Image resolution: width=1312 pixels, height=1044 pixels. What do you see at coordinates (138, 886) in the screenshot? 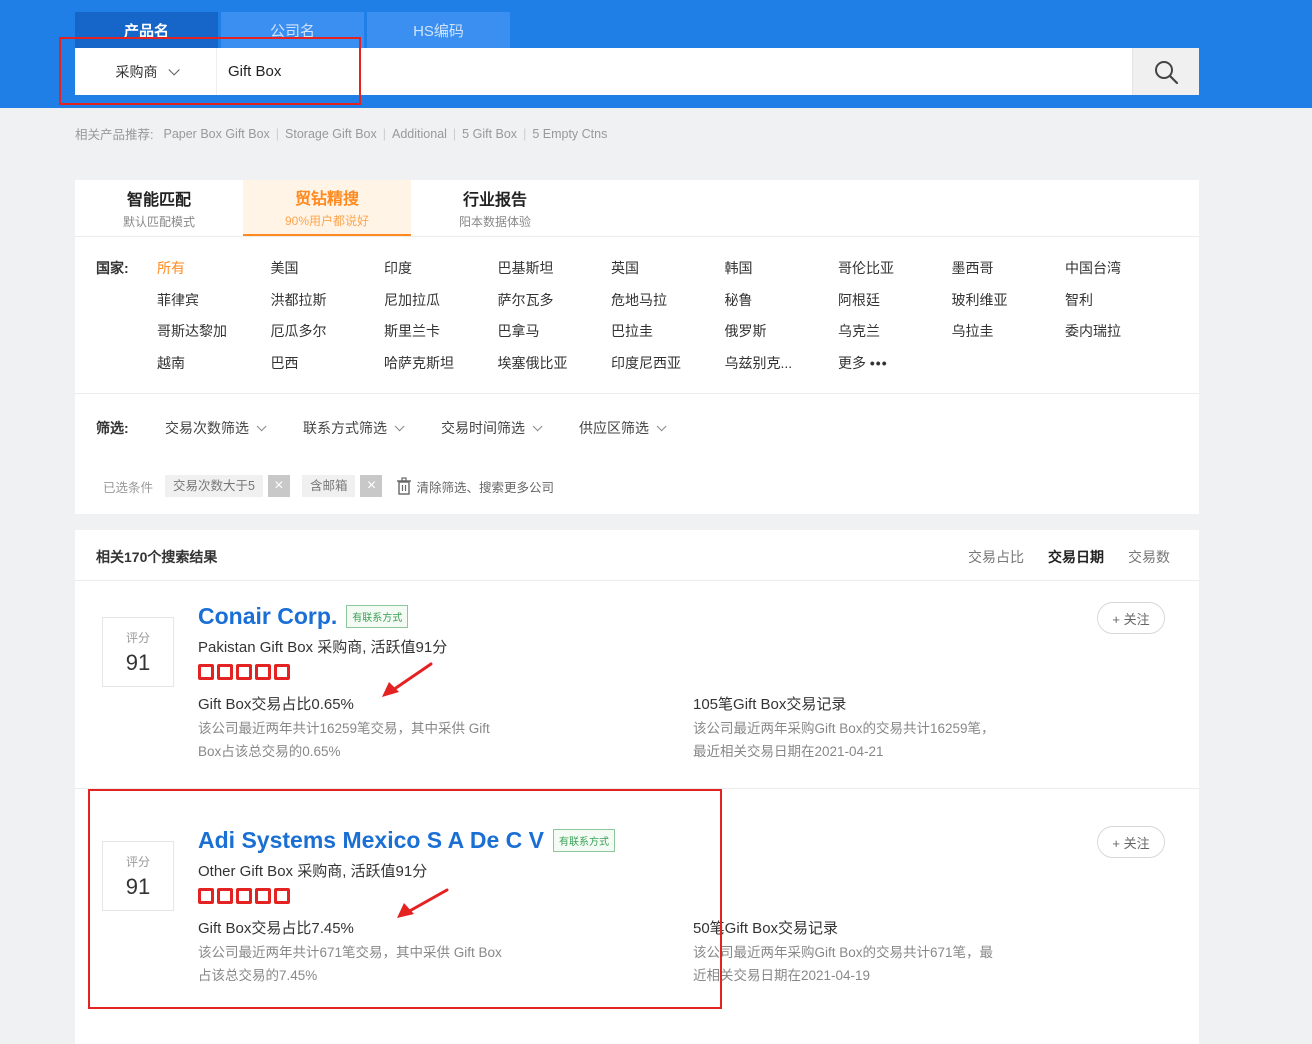
I see `score-value: 91` at bounding box center [138, 886].